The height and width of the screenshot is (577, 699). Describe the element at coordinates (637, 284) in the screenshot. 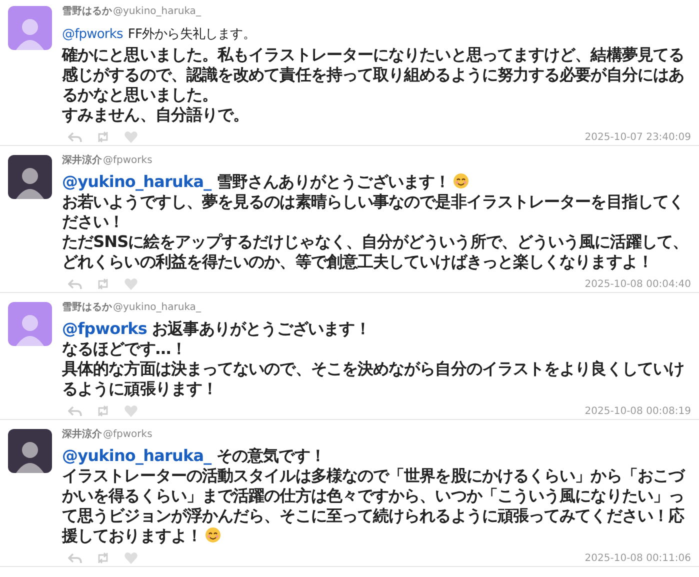

I see `timestamp: 2025-10-08 00:04:40` at that location.